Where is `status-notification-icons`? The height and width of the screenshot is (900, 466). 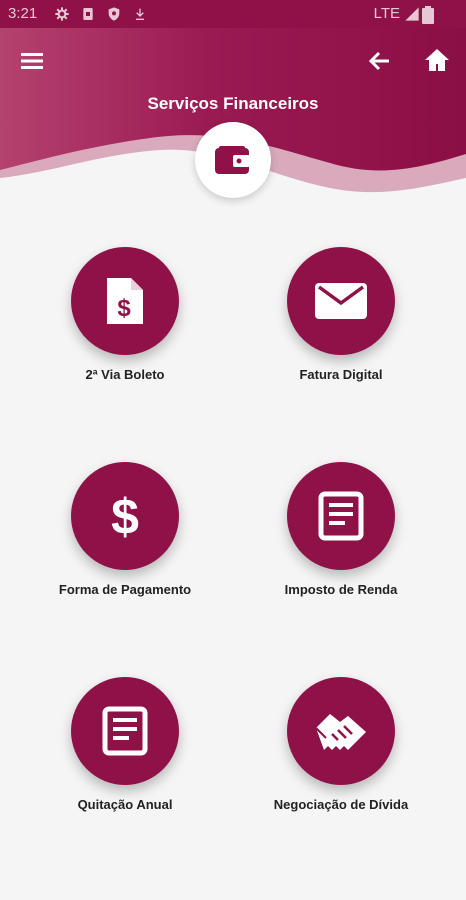
status-notification-icons is located at coordinates (101, 14).